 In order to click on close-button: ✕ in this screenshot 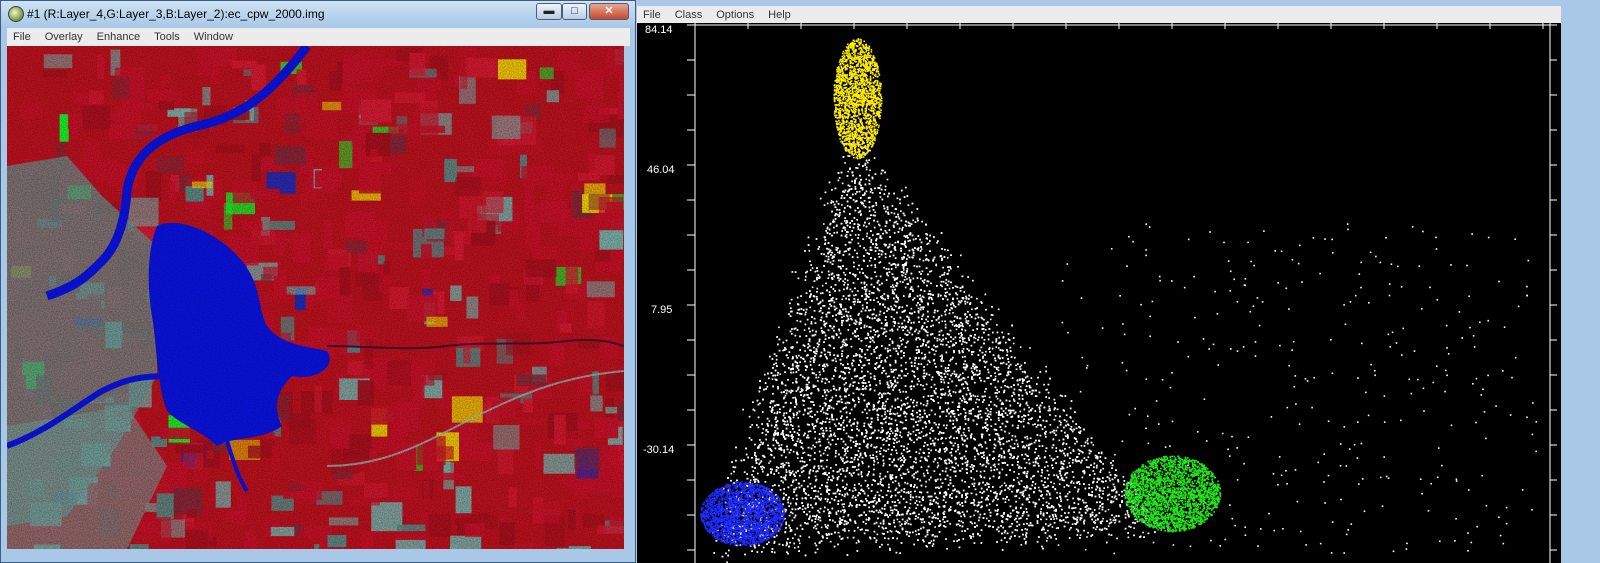, I will do `click(609, 11)`.